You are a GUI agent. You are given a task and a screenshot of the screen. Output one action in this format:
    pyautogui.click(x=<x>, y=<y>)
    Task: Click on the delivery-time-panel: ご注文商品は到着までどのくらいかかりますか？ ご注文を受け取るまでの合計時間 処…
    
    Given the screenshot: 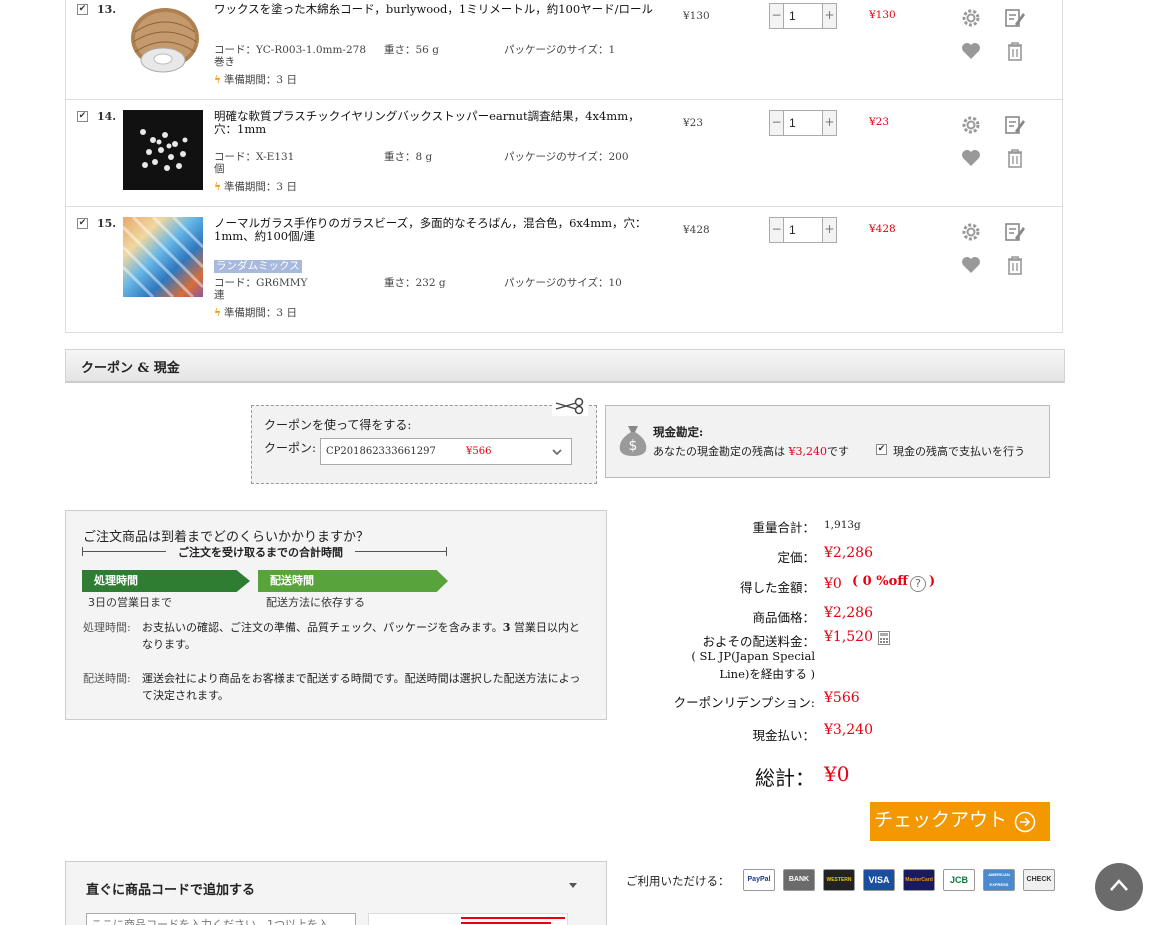 What is the action you would take?
    pyautogui.click(x=336, y=615)
    